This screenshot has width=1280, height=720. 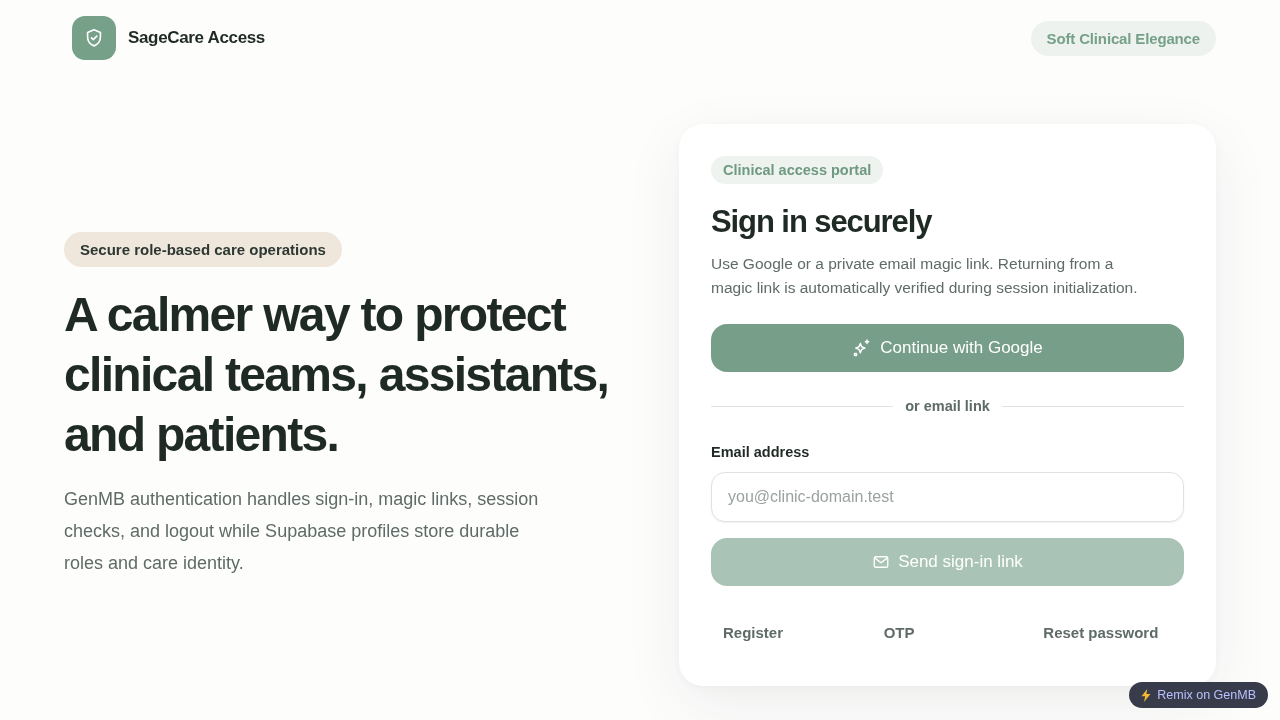 I want to click on card-description: Use Google or a private email magic link. Returning from a magic link is automatically verified during session initialization., so click(x=925, y=276).